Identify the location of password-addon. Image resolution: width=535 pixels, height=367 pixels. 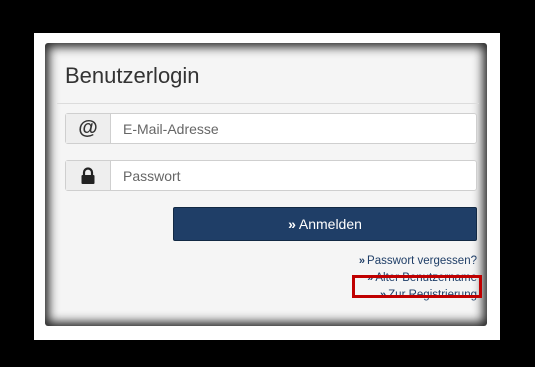
(88, 175).